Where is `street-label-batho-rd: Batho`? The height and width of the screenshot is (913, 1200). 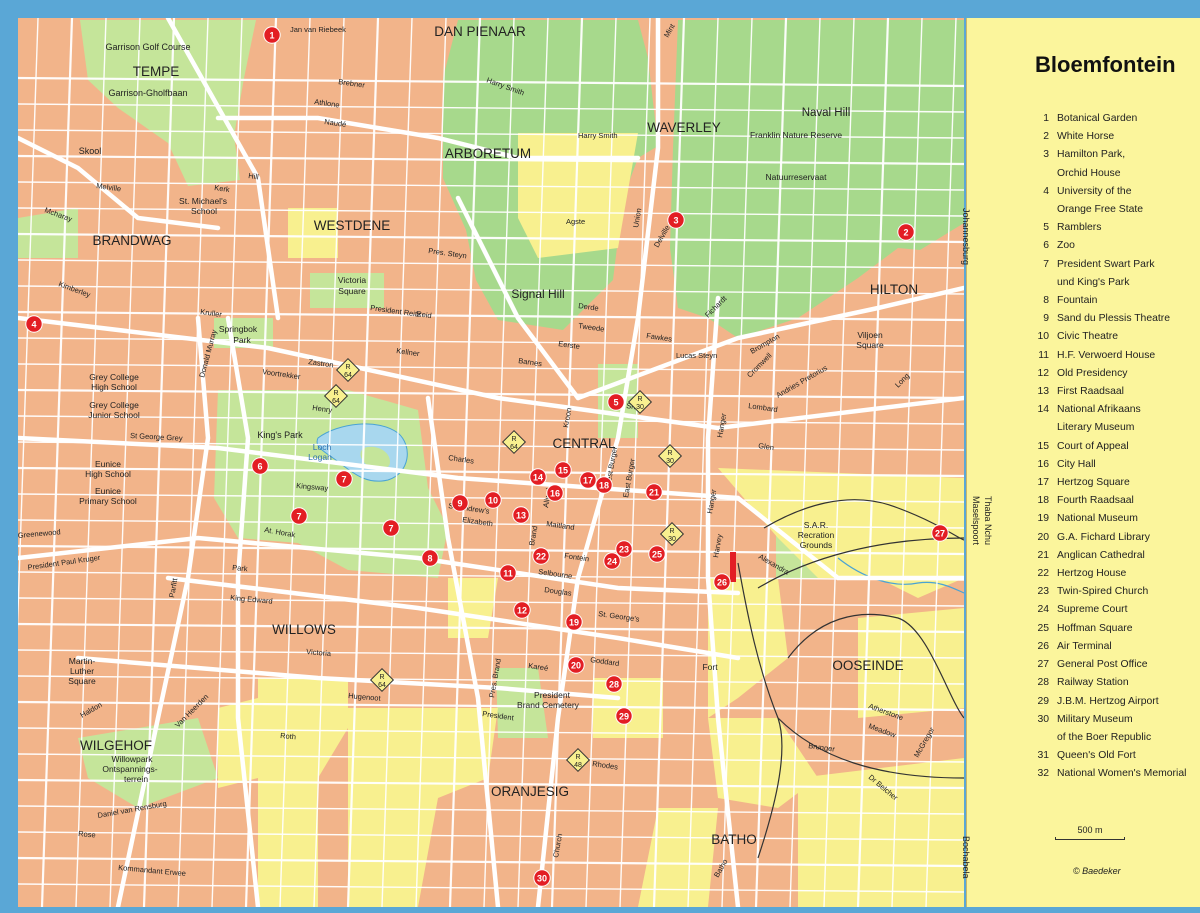 street-label-batho-rd: Batho is located at coordinates (721, 868).